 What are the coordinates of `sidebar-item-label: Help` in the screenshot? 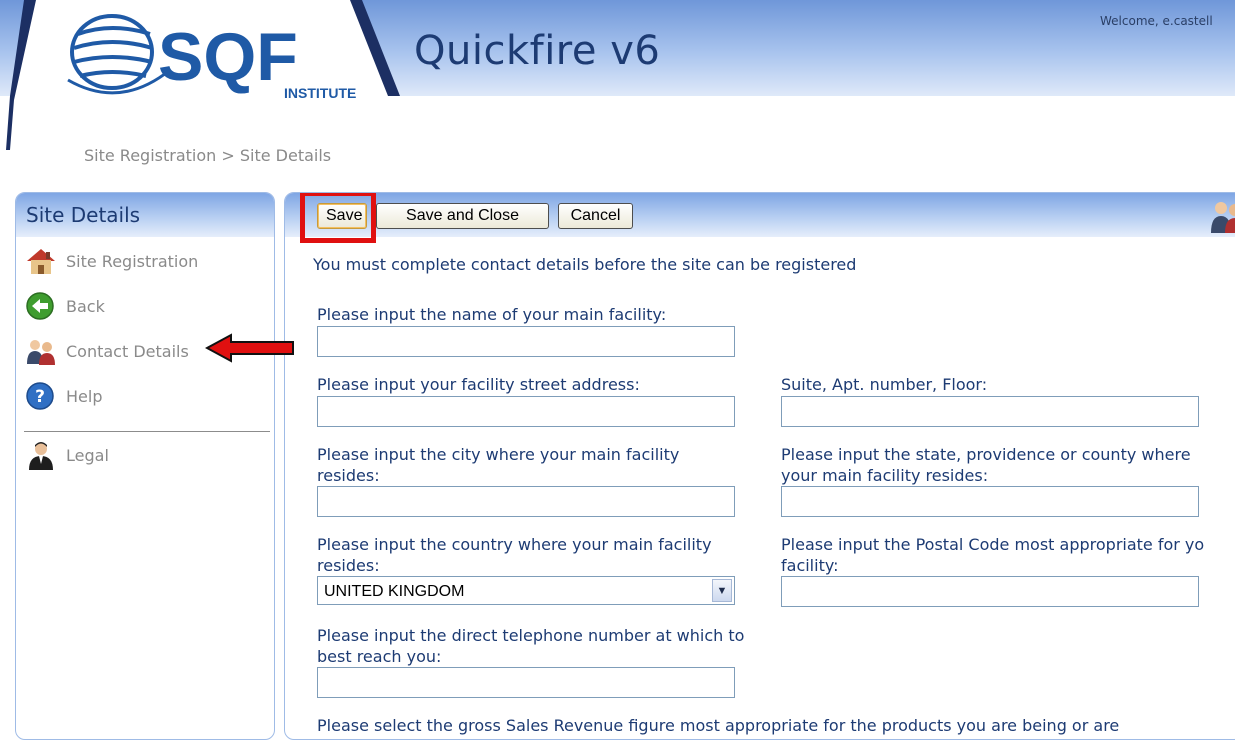 It's located at (84, 396).